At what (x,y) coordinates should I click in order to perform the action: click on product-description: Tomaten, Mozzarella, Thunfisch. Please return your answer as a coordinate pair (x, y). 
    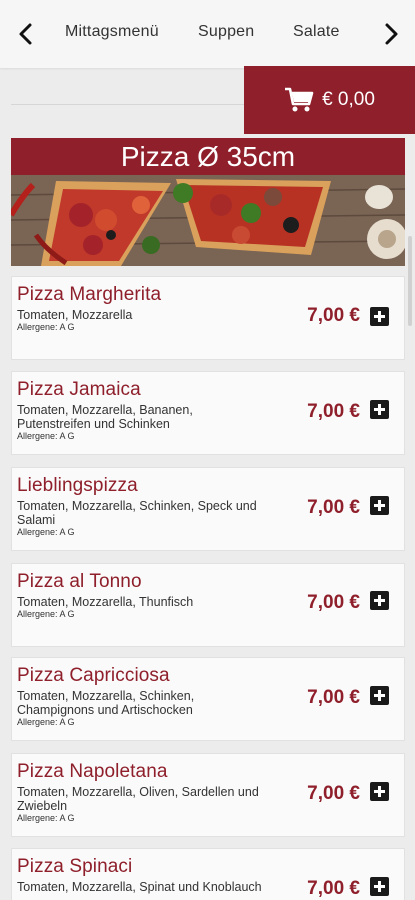
    Looking at the image, I should click on (105, 602).